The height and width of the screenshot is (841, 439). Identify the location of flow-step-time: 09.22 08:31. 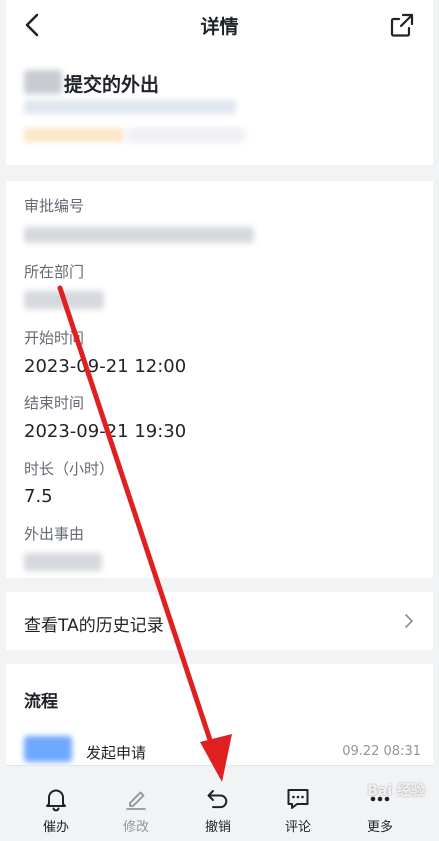
(381, 751).